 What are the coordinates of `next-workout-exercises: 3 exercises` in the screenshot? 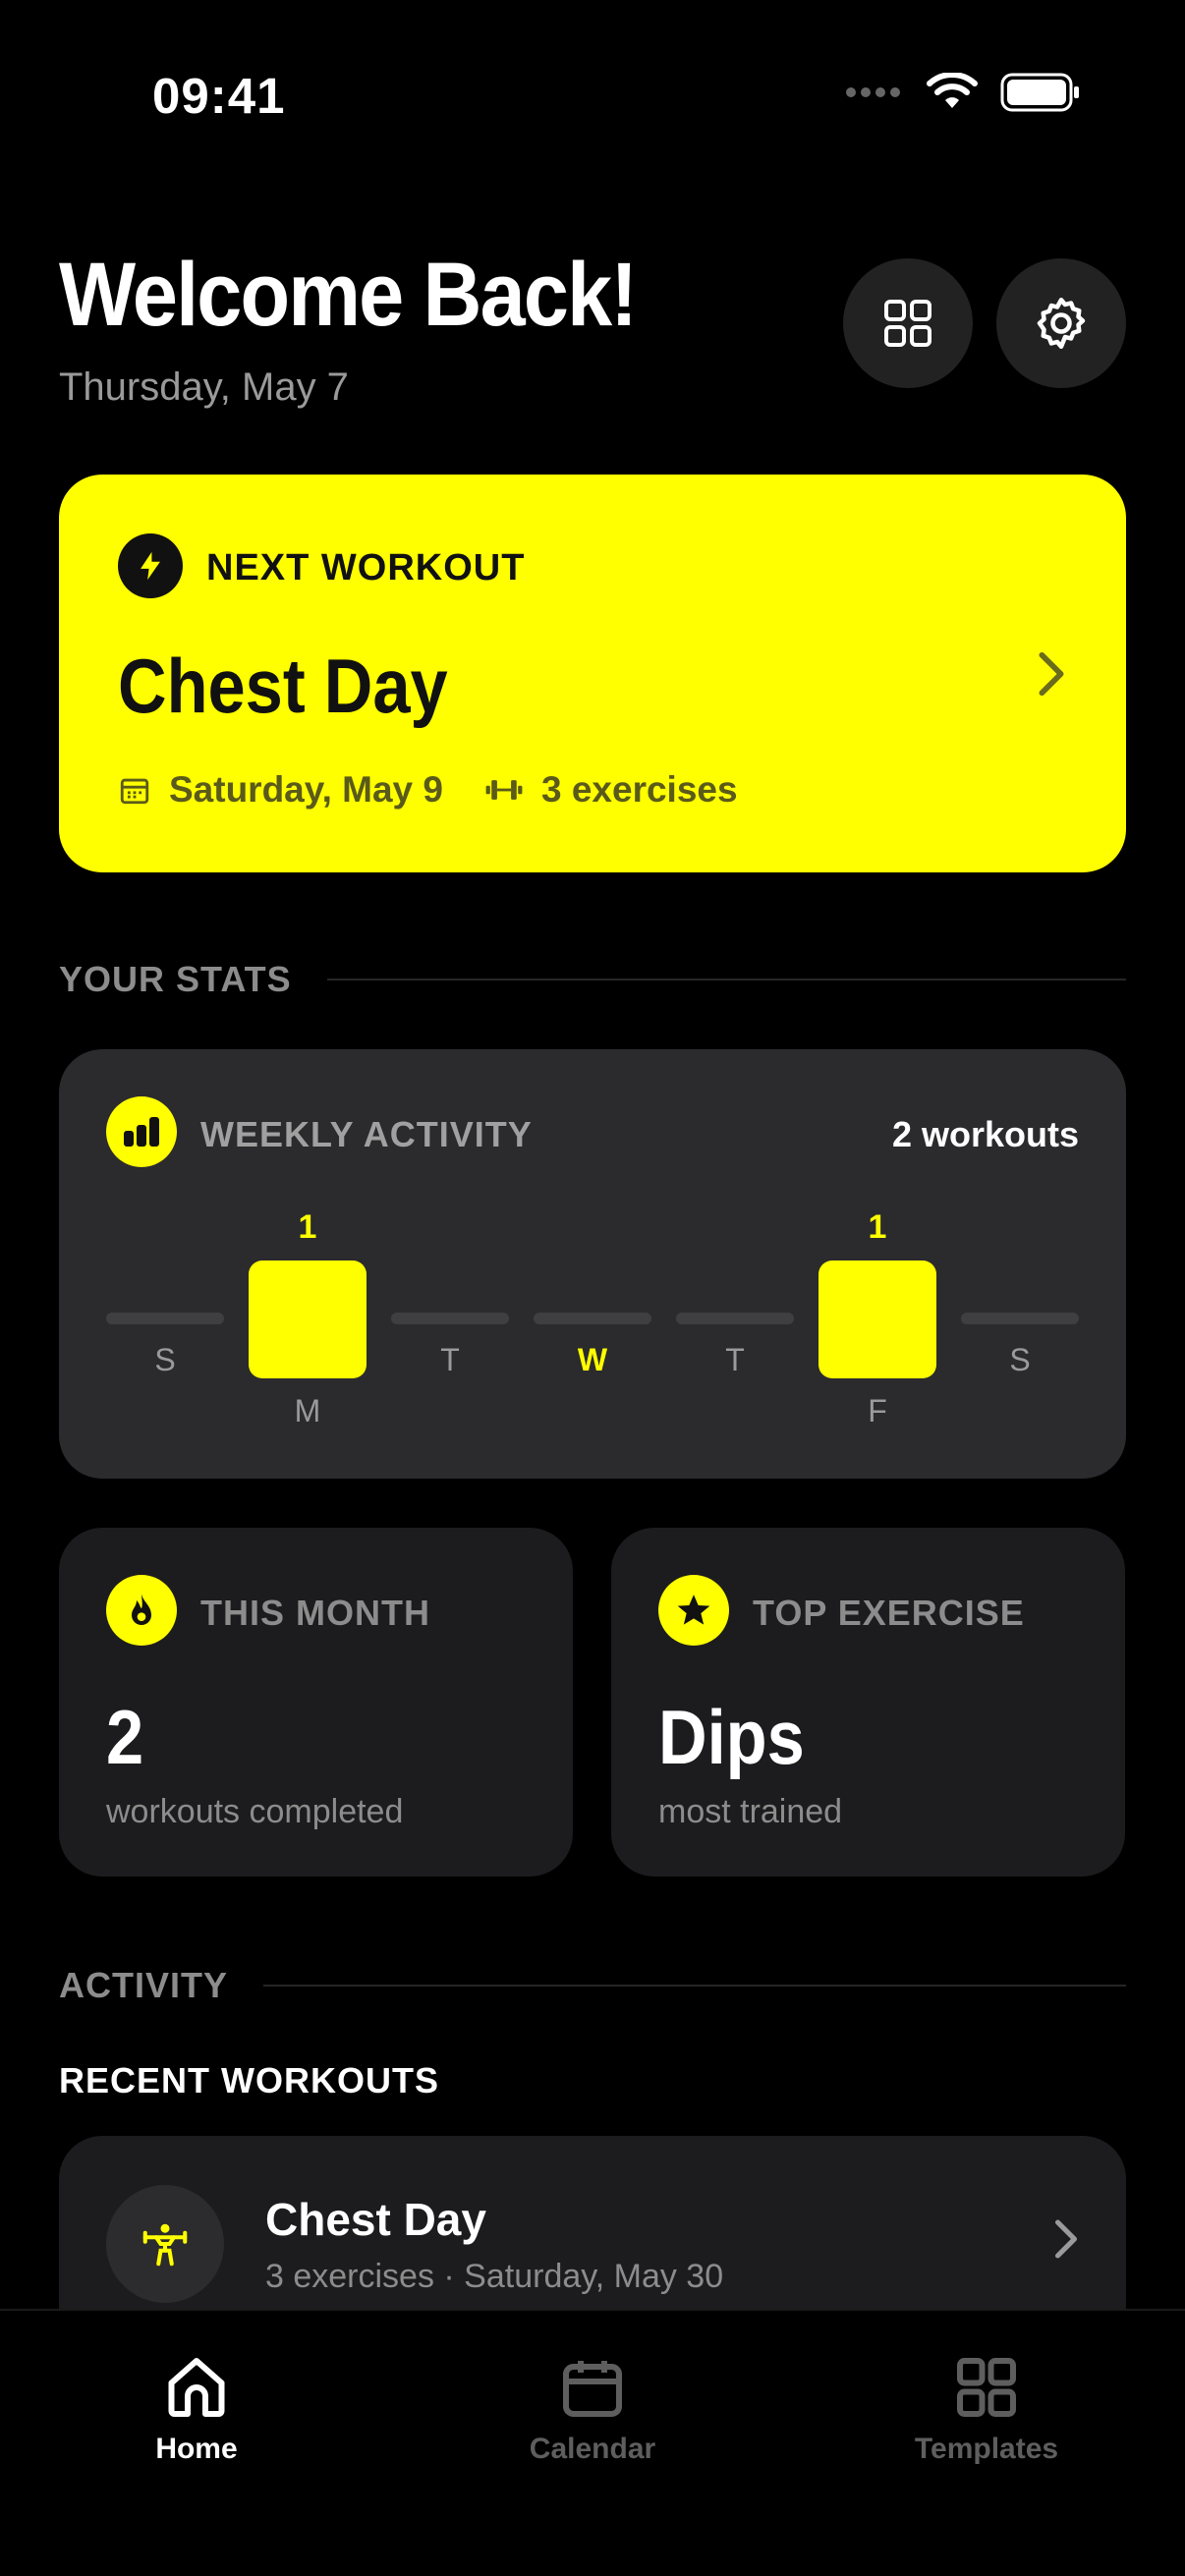 It's located at (639, 789).